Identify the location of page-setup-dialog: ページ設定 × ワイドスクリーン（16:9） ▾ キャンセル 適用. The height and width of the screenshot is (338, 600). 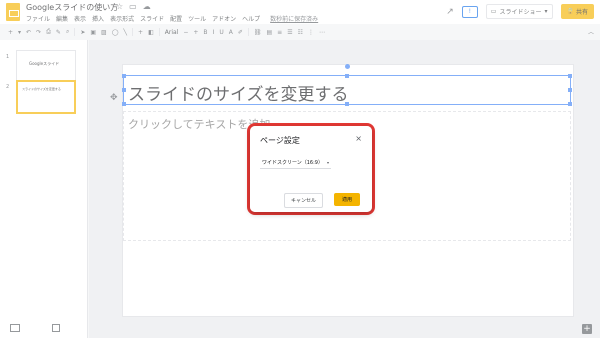
(311, 169).